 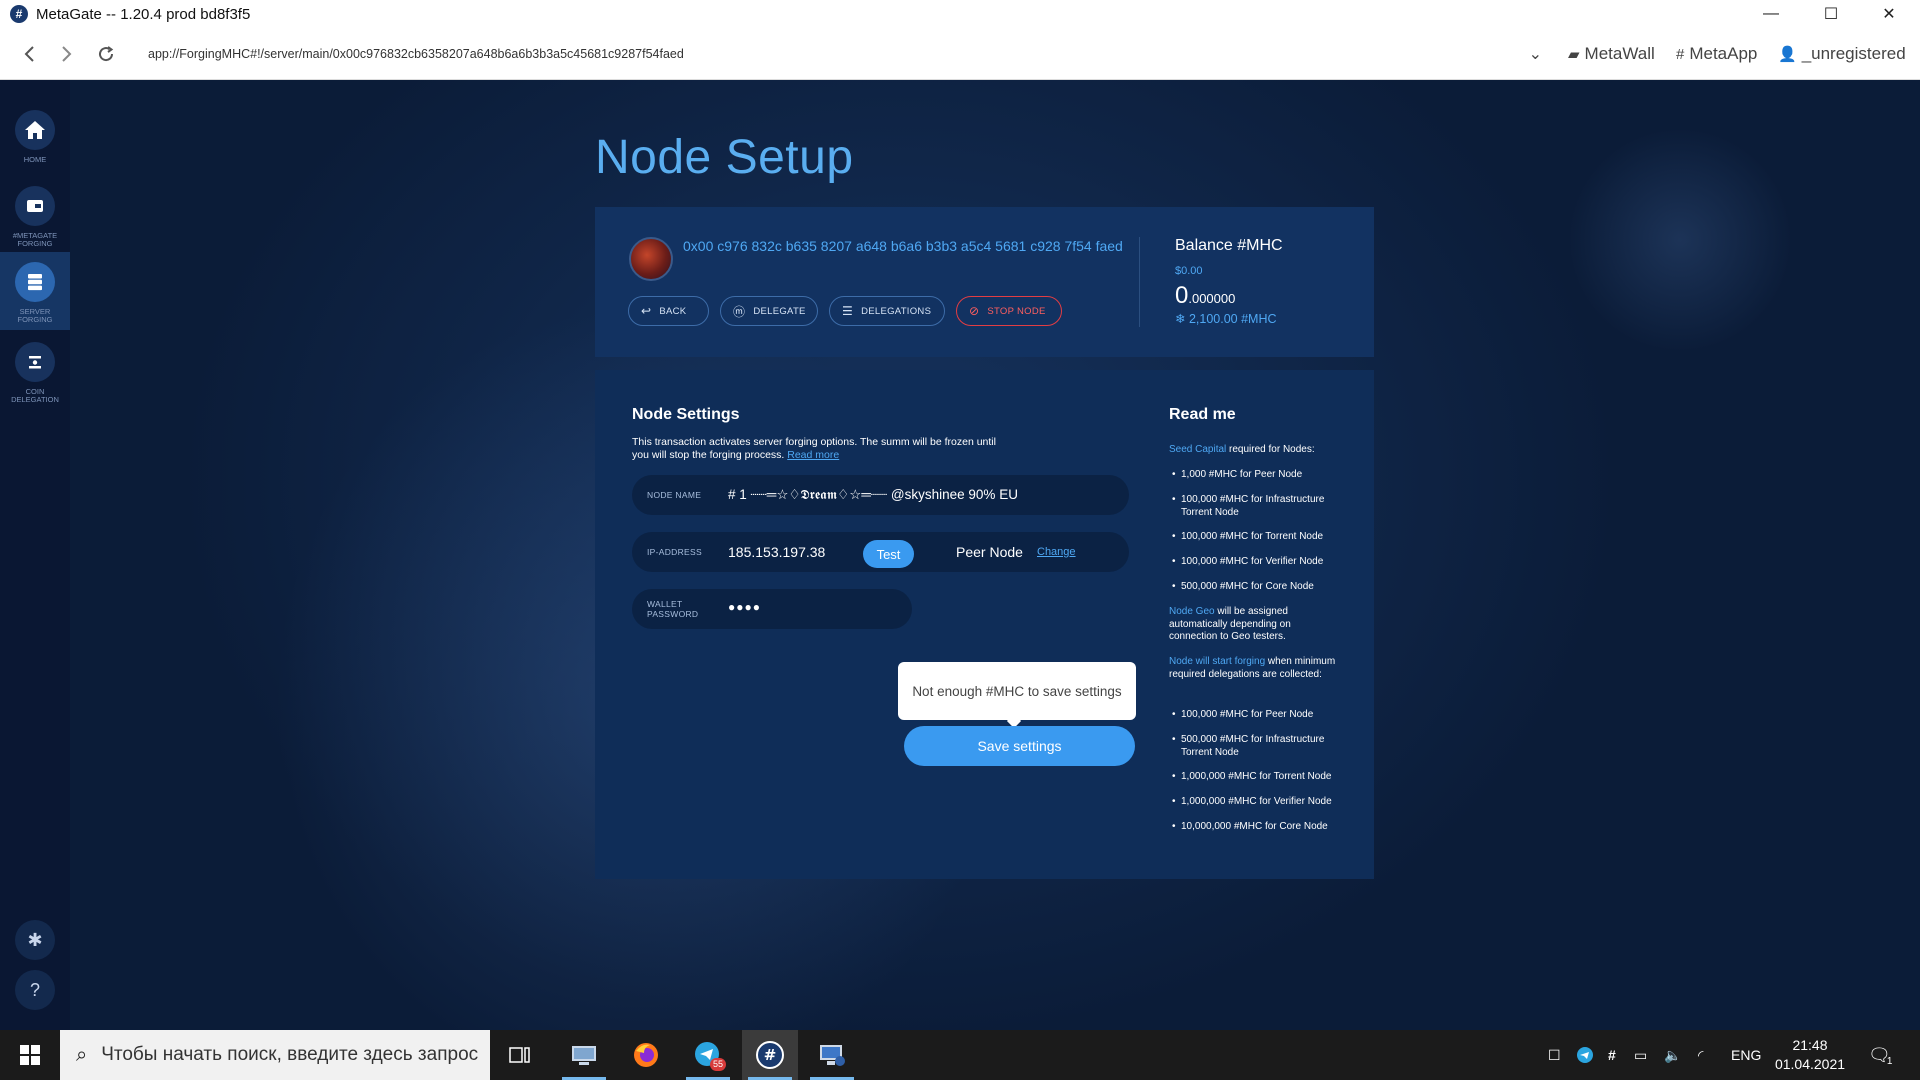 What do you see at coordinates (646, 1055) in the screenshot?
I see `taskbar-app-firefox` at bounding box center [646, 1055].